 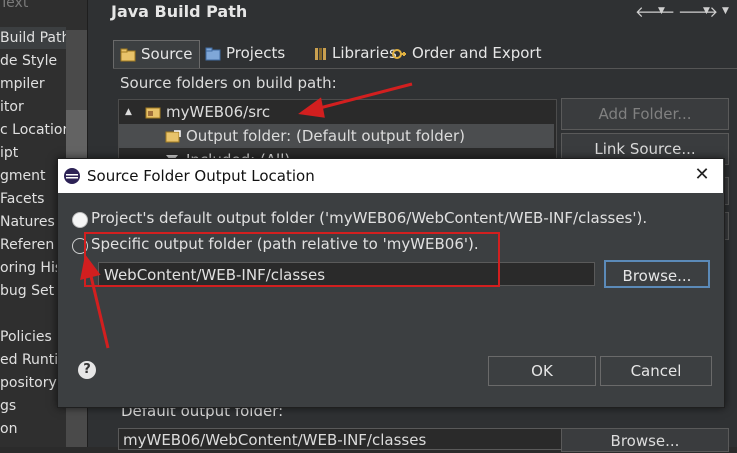 What do you see at coordinates (355, 100) in the screenshot?
I see `annotation-arrow-top` at bounding box center [355, 100].